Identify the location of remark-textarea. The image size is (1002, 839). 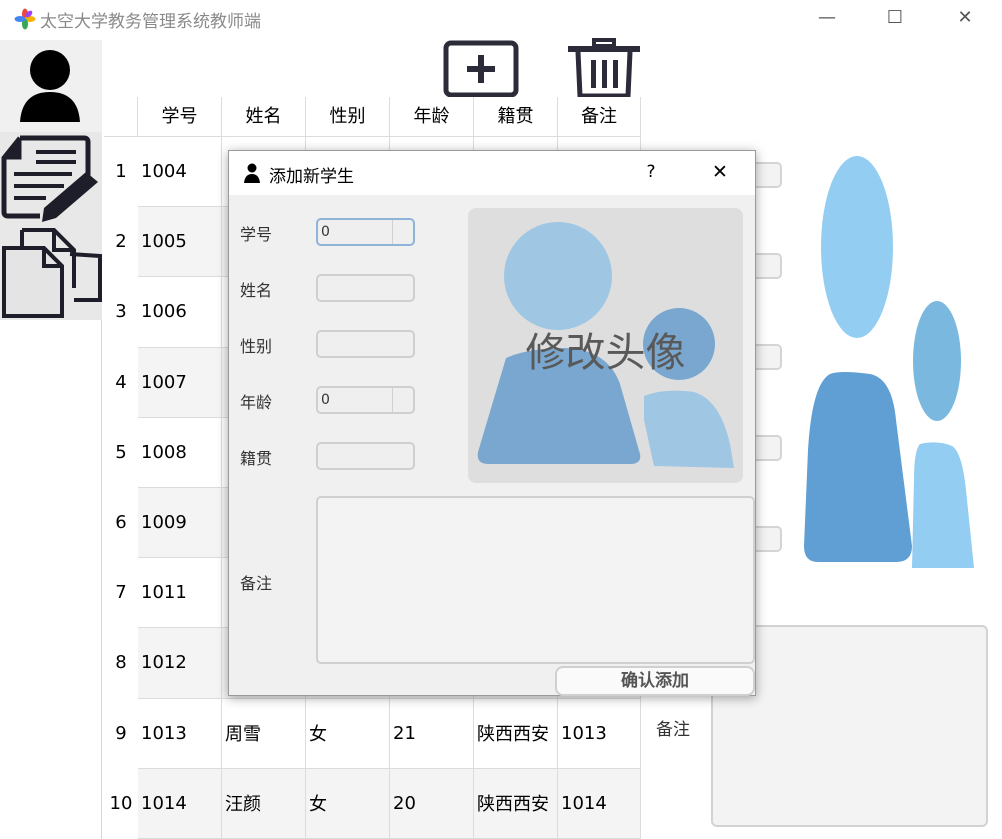
(535, 580).